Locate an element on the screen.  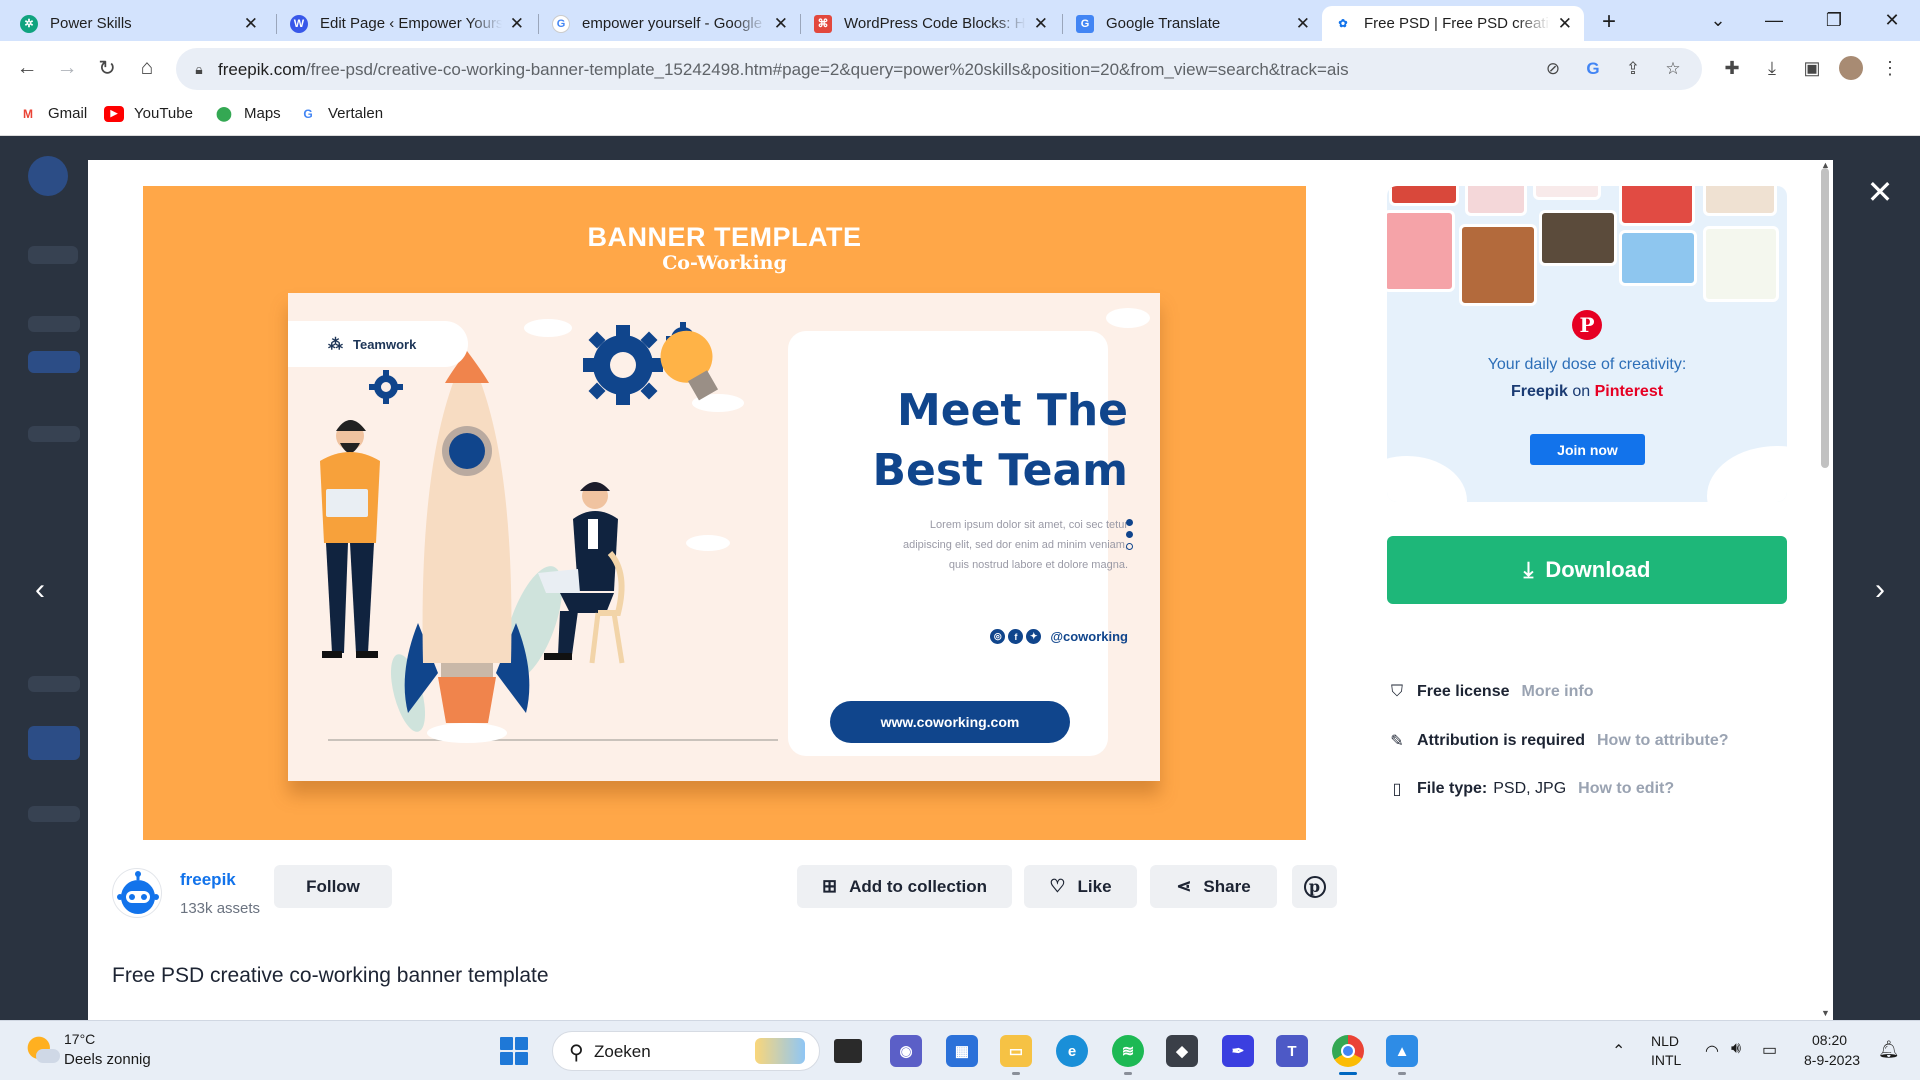
home-icon: ⌂ is located at coordinates (147, 68).